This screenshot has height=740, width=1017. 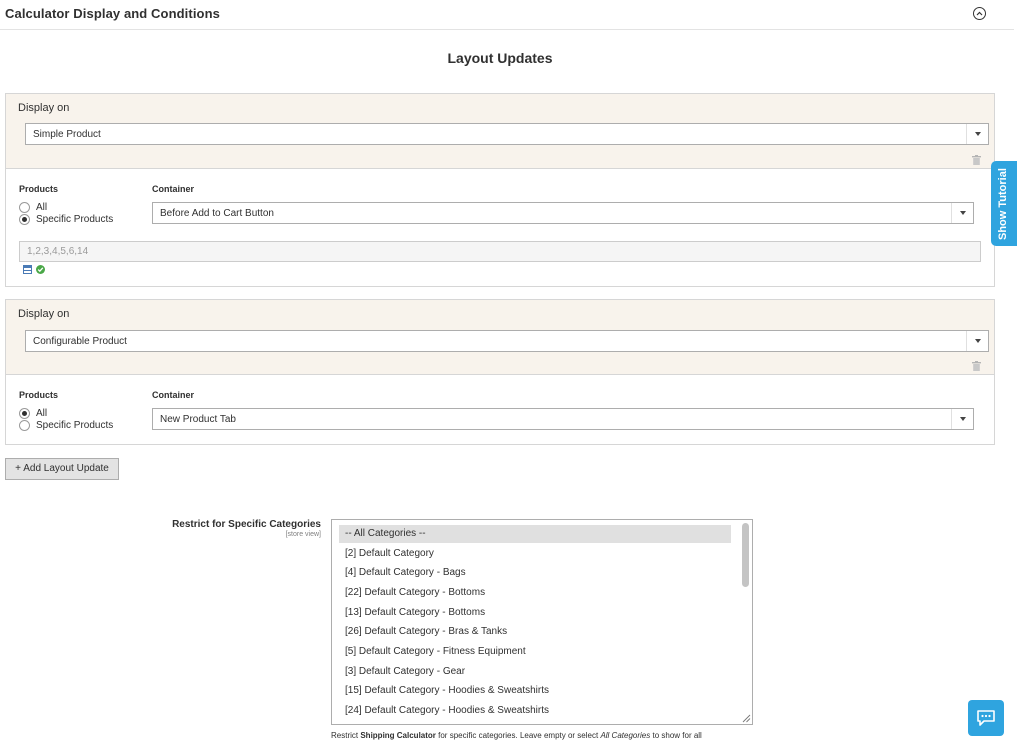 What do you see at coordinates (745, 555) in the screenshot?
I see `scrollbar-thumb` at bounding box center [745, 555].